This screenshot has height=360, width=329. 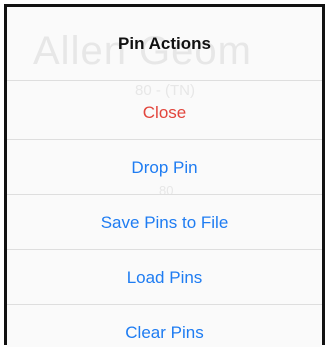 I want to click on drop-pin-button: Drop Pin, so click(x=164, y=167).